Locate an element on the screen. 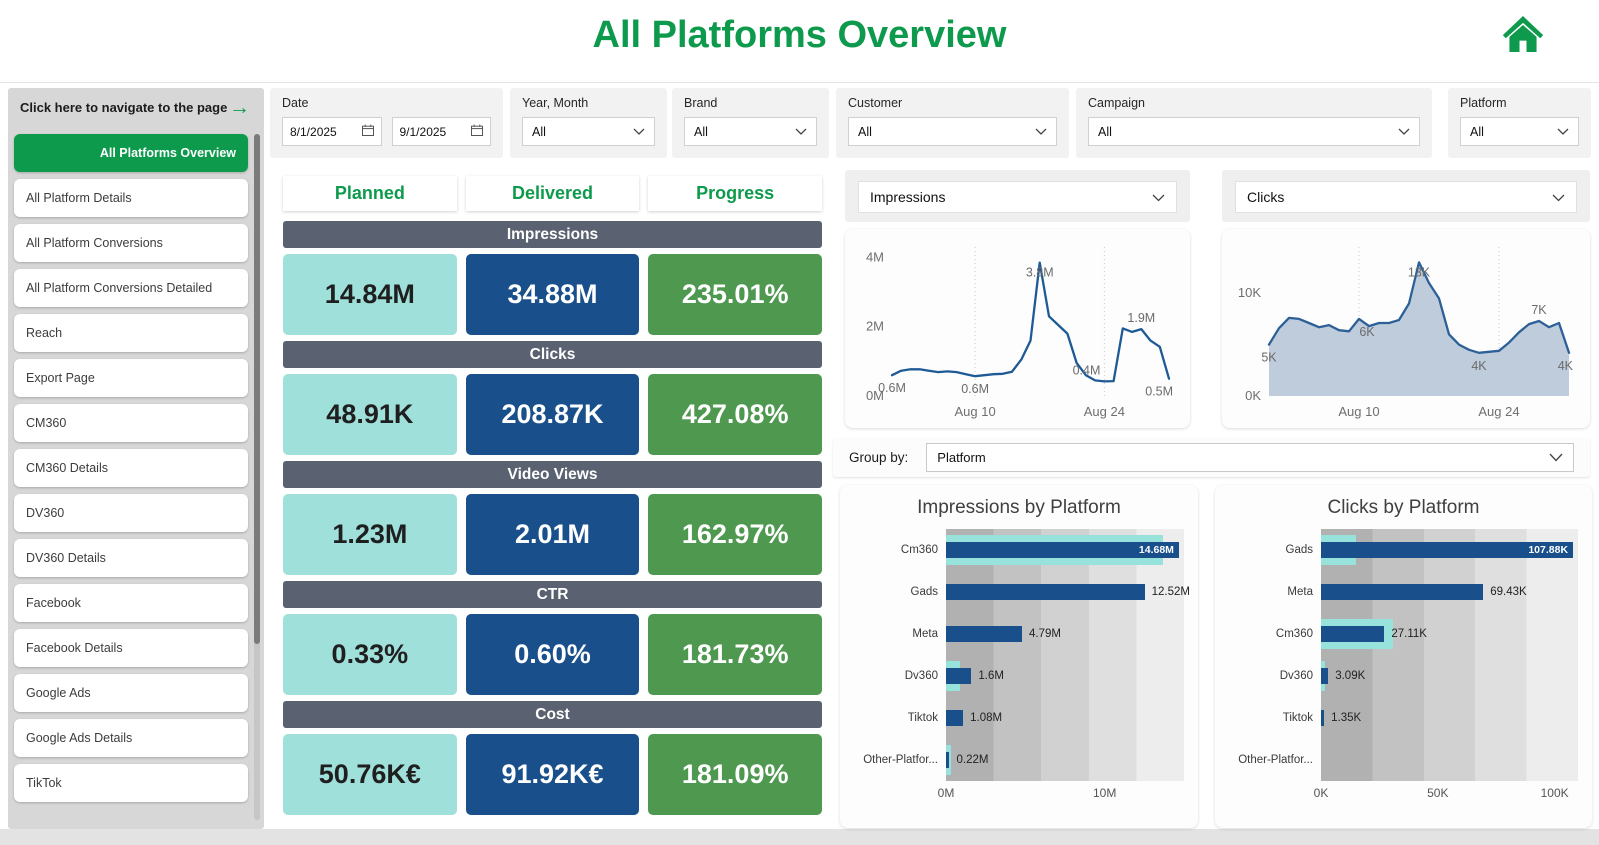 This screenshot has height=845, width=1599. group-by-dropdown: Platform is located at coordinates (1250, 457).